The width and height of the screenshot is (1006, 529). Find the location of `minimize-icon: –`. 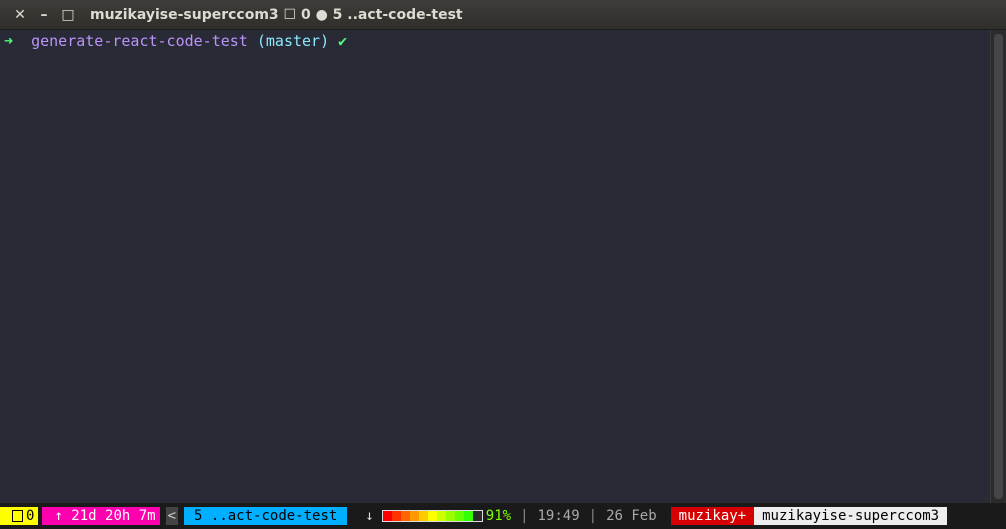

minimize-icon: – is located at coordinates (44, 15).